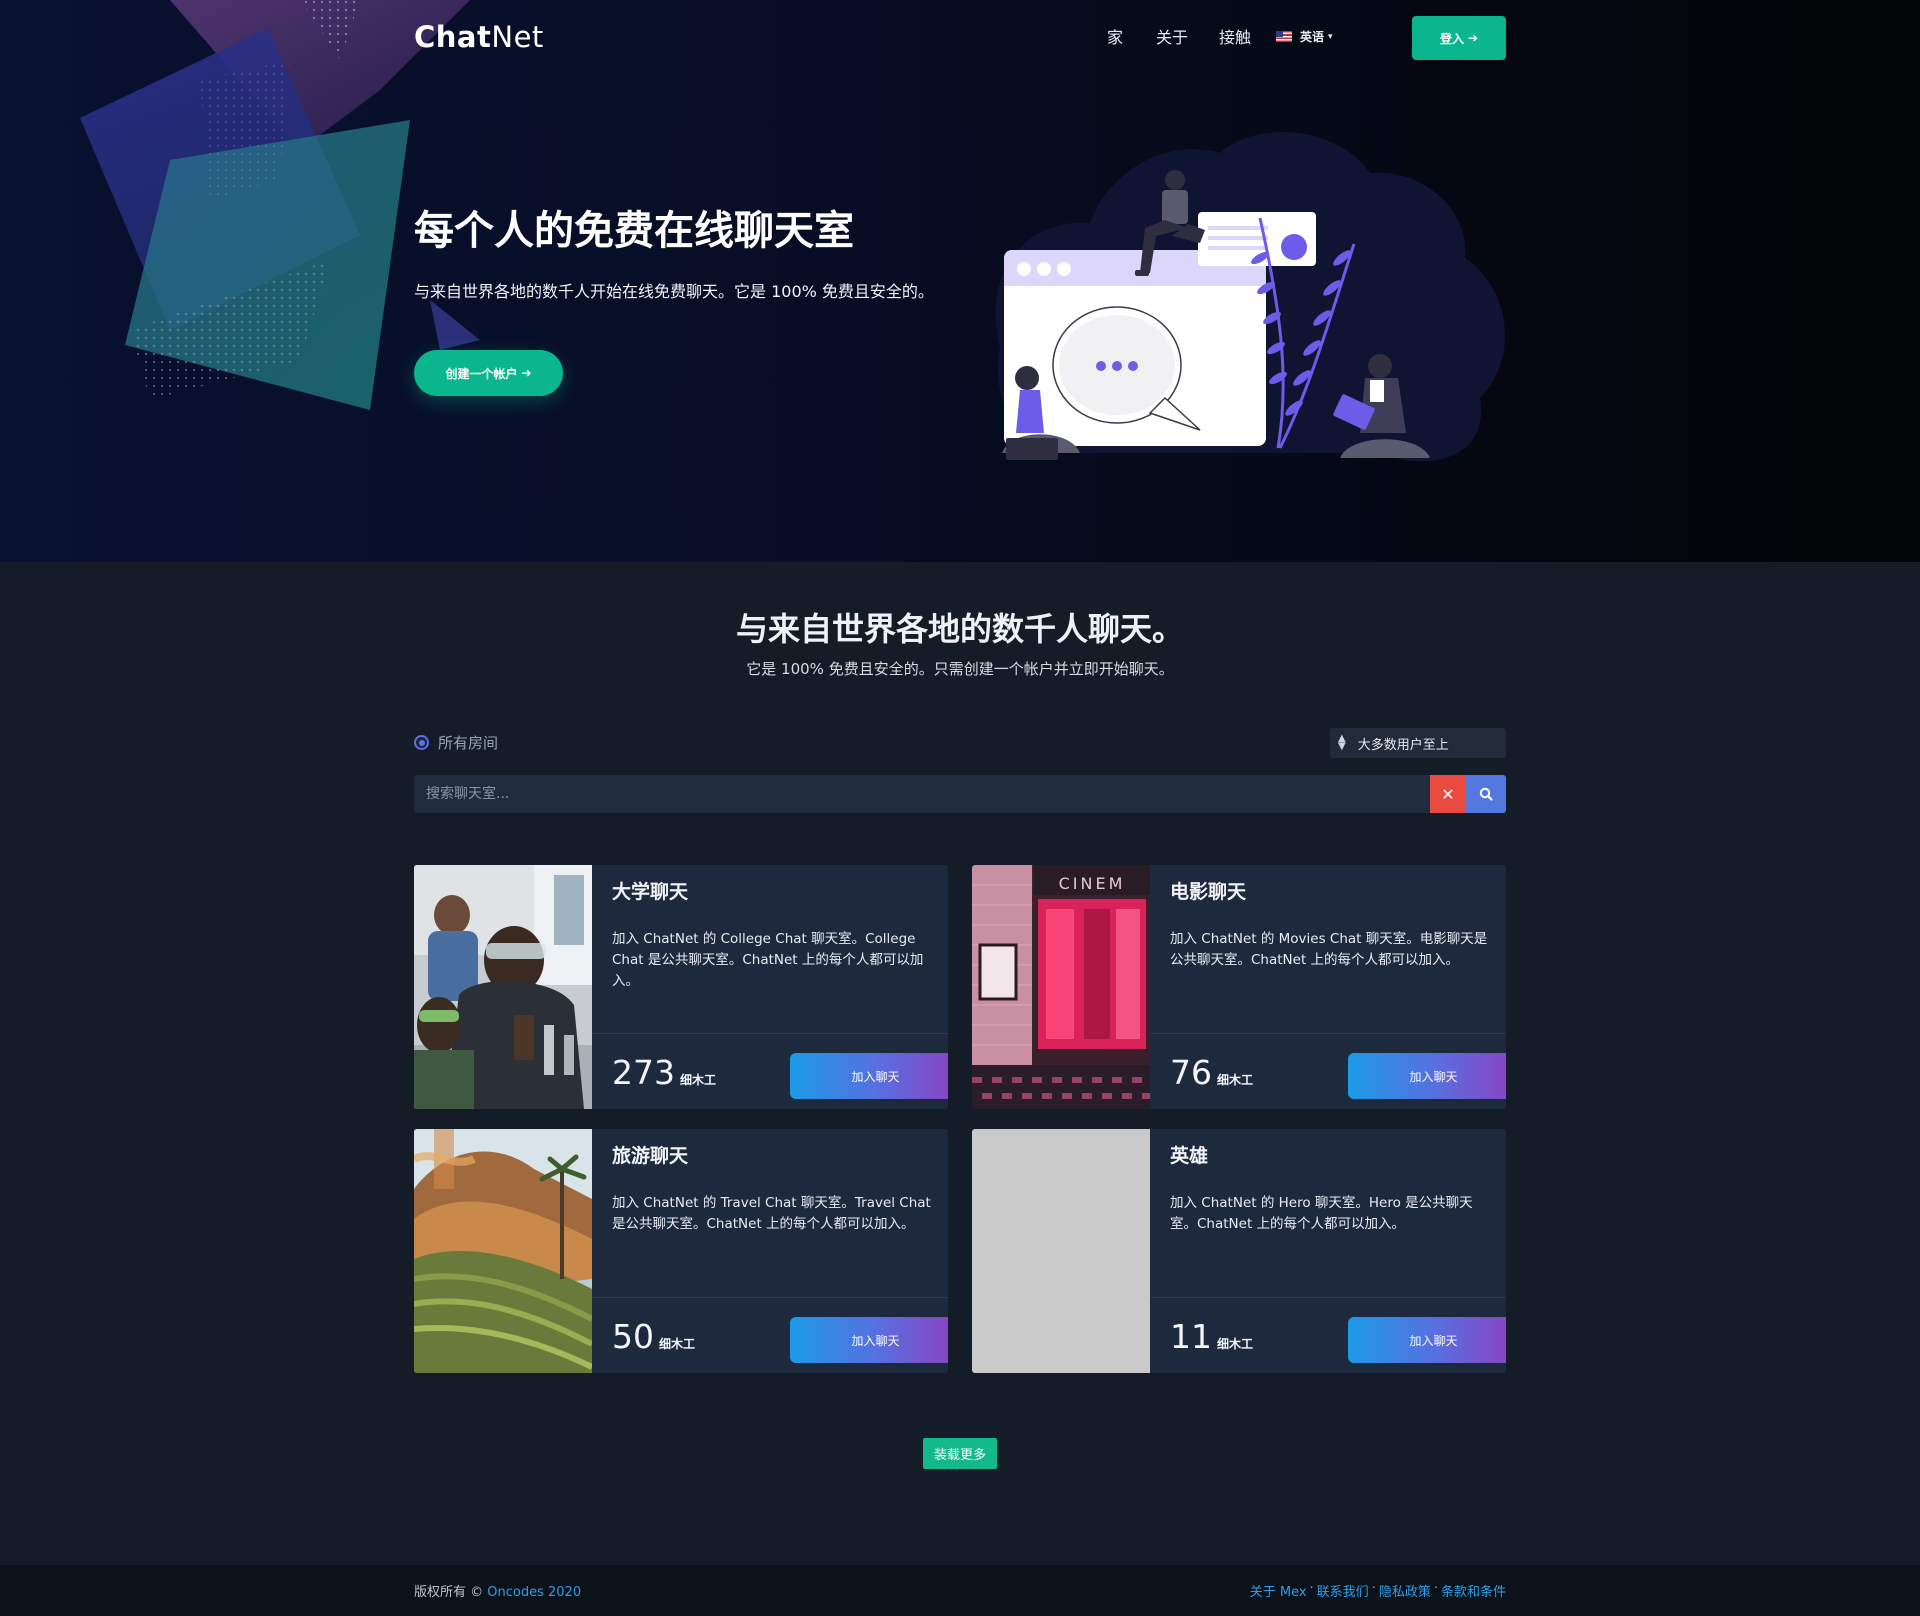 The image size is (1920, 1616). I want to click on room-image-college, so click(503, 987).